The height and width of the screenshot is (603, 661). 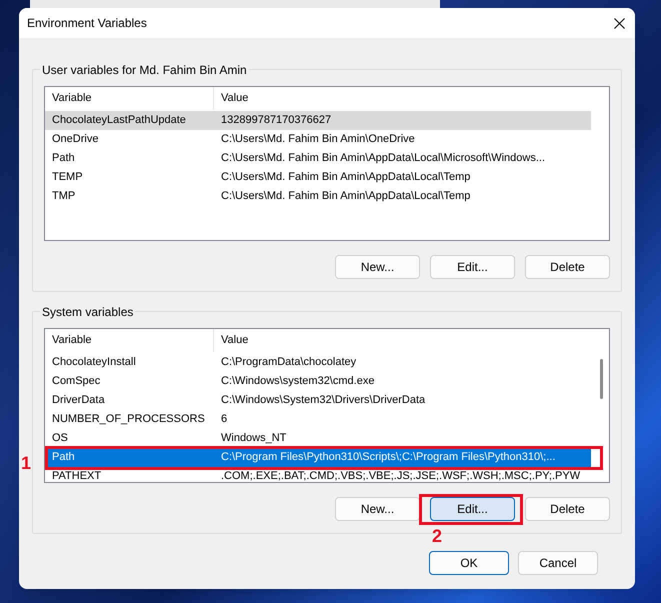 I want to click on close-icon, so click(x=619, y=23).